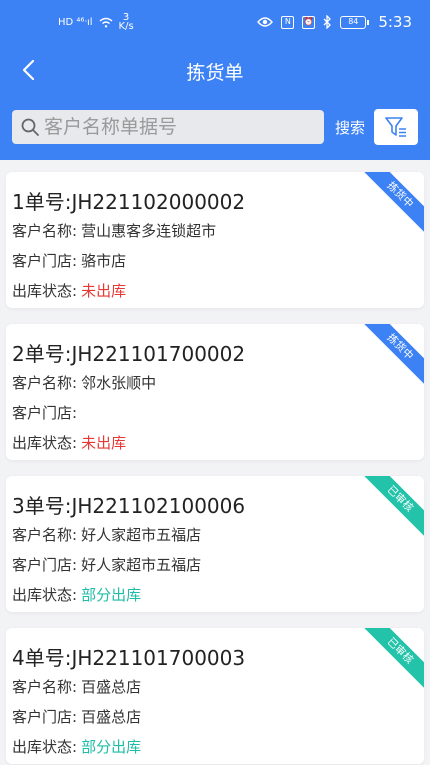 The image size is (430, 765). I want to click on clock: 5:33, so click(395, 22).